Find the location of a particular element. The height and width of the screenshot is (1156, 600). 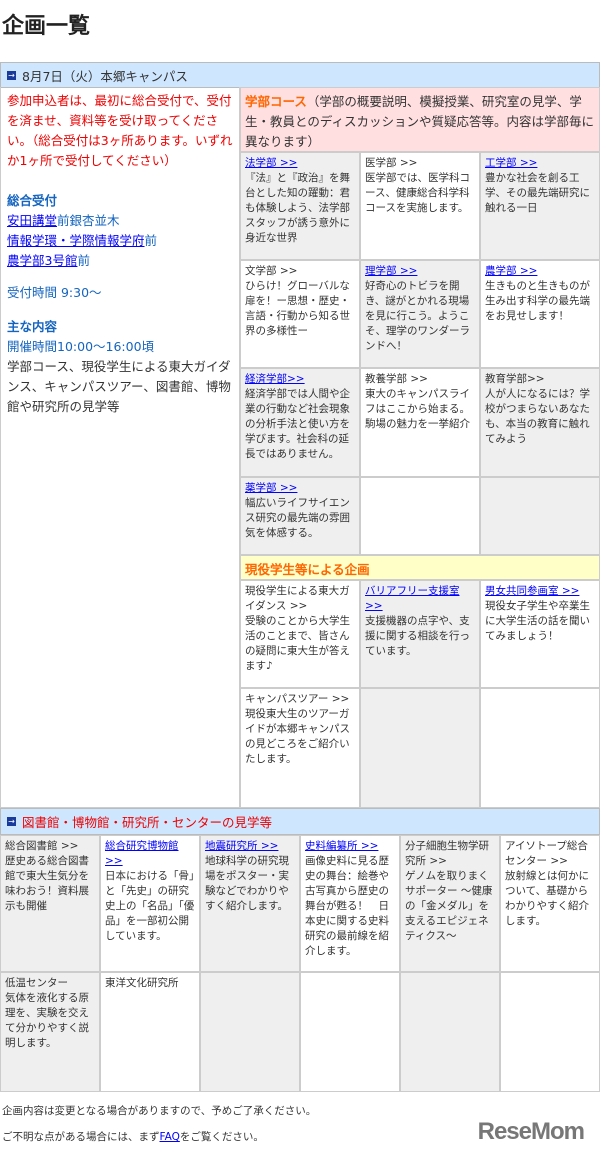

program-desc: 歴史ある総合図書館で東大生気分を味わおう！資料展示も開催 is located at coordinates (47, 883).